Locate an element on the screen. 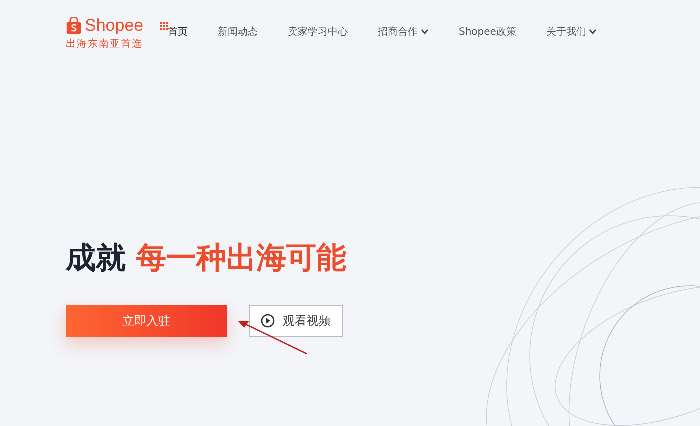 The height and width of the screenshot is (426, 700). play-icon is located at coordinates (268, 321).